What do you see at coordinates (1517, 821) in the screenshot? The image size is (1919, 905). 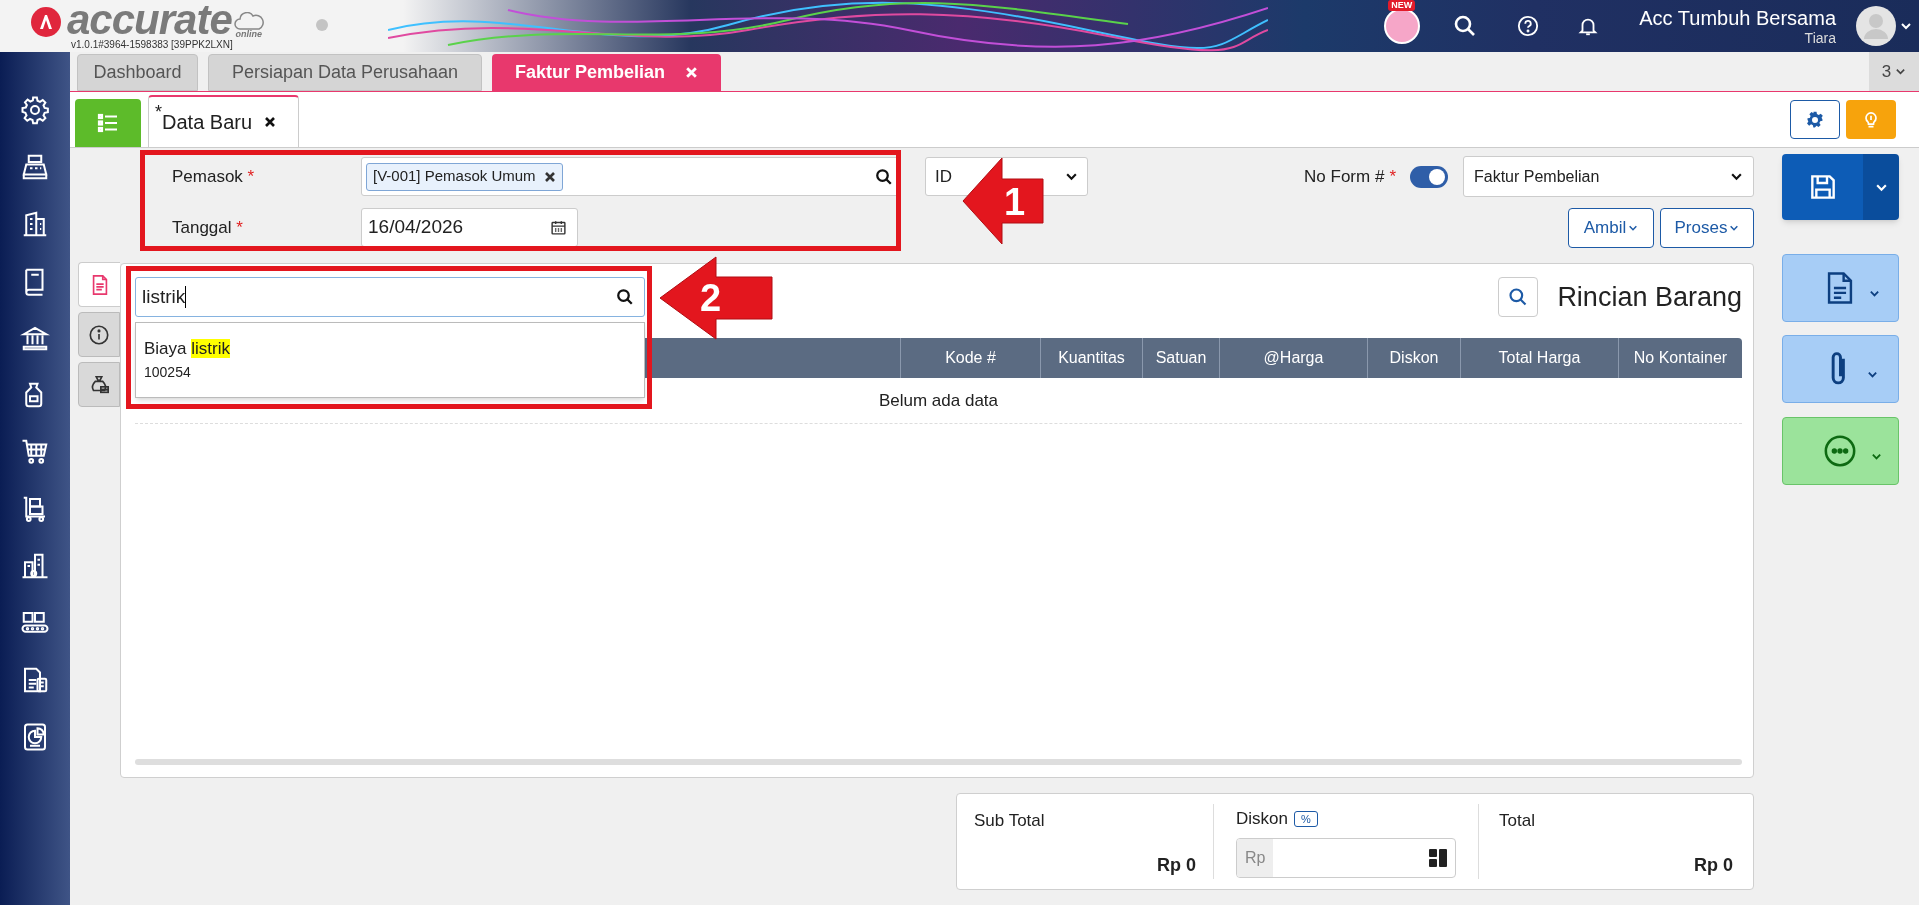 I see `total-label: Total` at bounding box center [1517, 821].